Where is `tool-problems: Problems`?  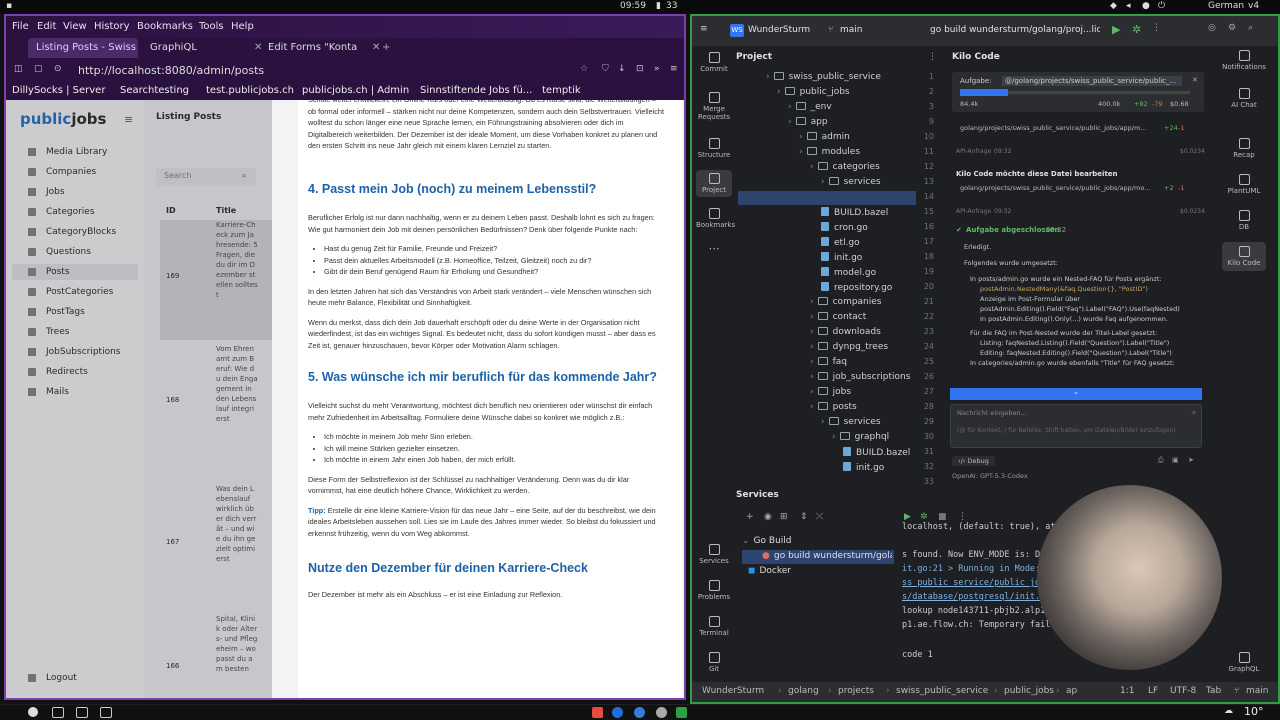 tool-problems: Problems is located at coordinates (714, 590).